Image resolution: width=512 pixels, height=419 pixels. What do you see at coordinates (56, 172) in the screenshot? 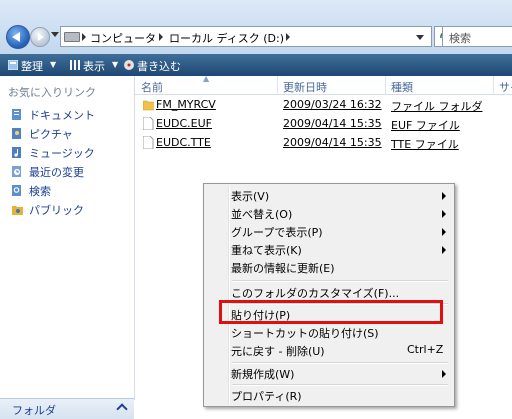
I see `sidebar-item-label: 最近の変更` at bounding box center [56, 172].